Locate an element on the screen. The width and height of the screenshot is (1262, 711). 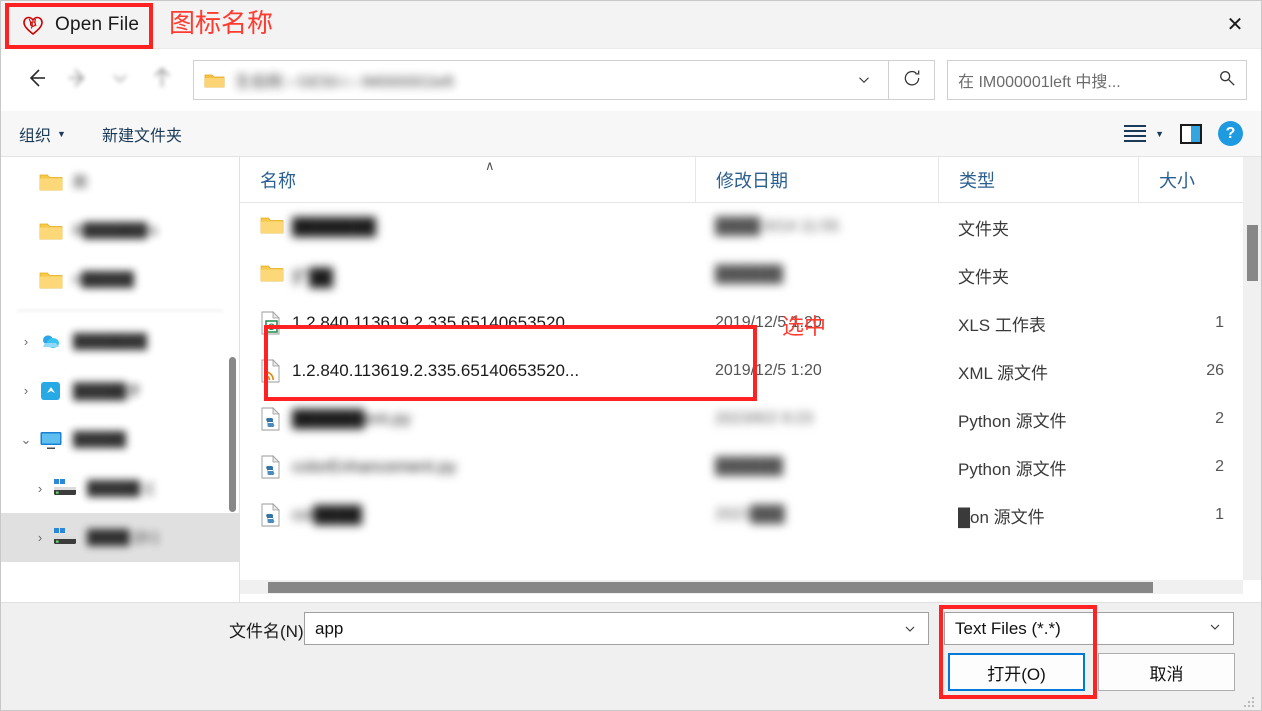
close-button: ✕ is located at coordinates (1235, 24).